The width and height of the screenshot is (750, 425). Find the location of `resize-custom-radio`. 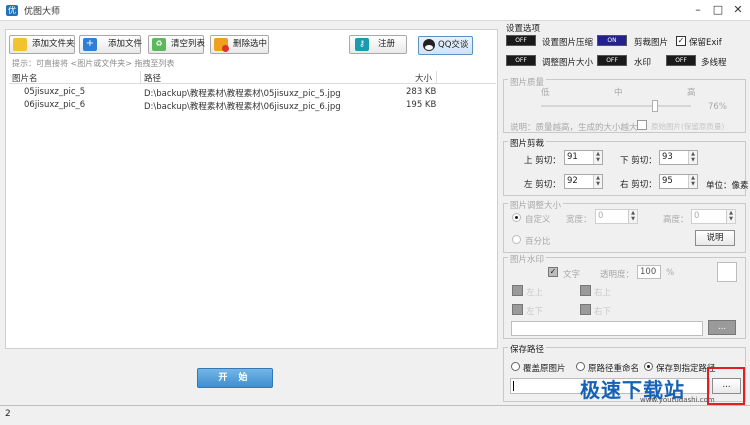

resize-custom-radio is located at coordinates (516, 217).